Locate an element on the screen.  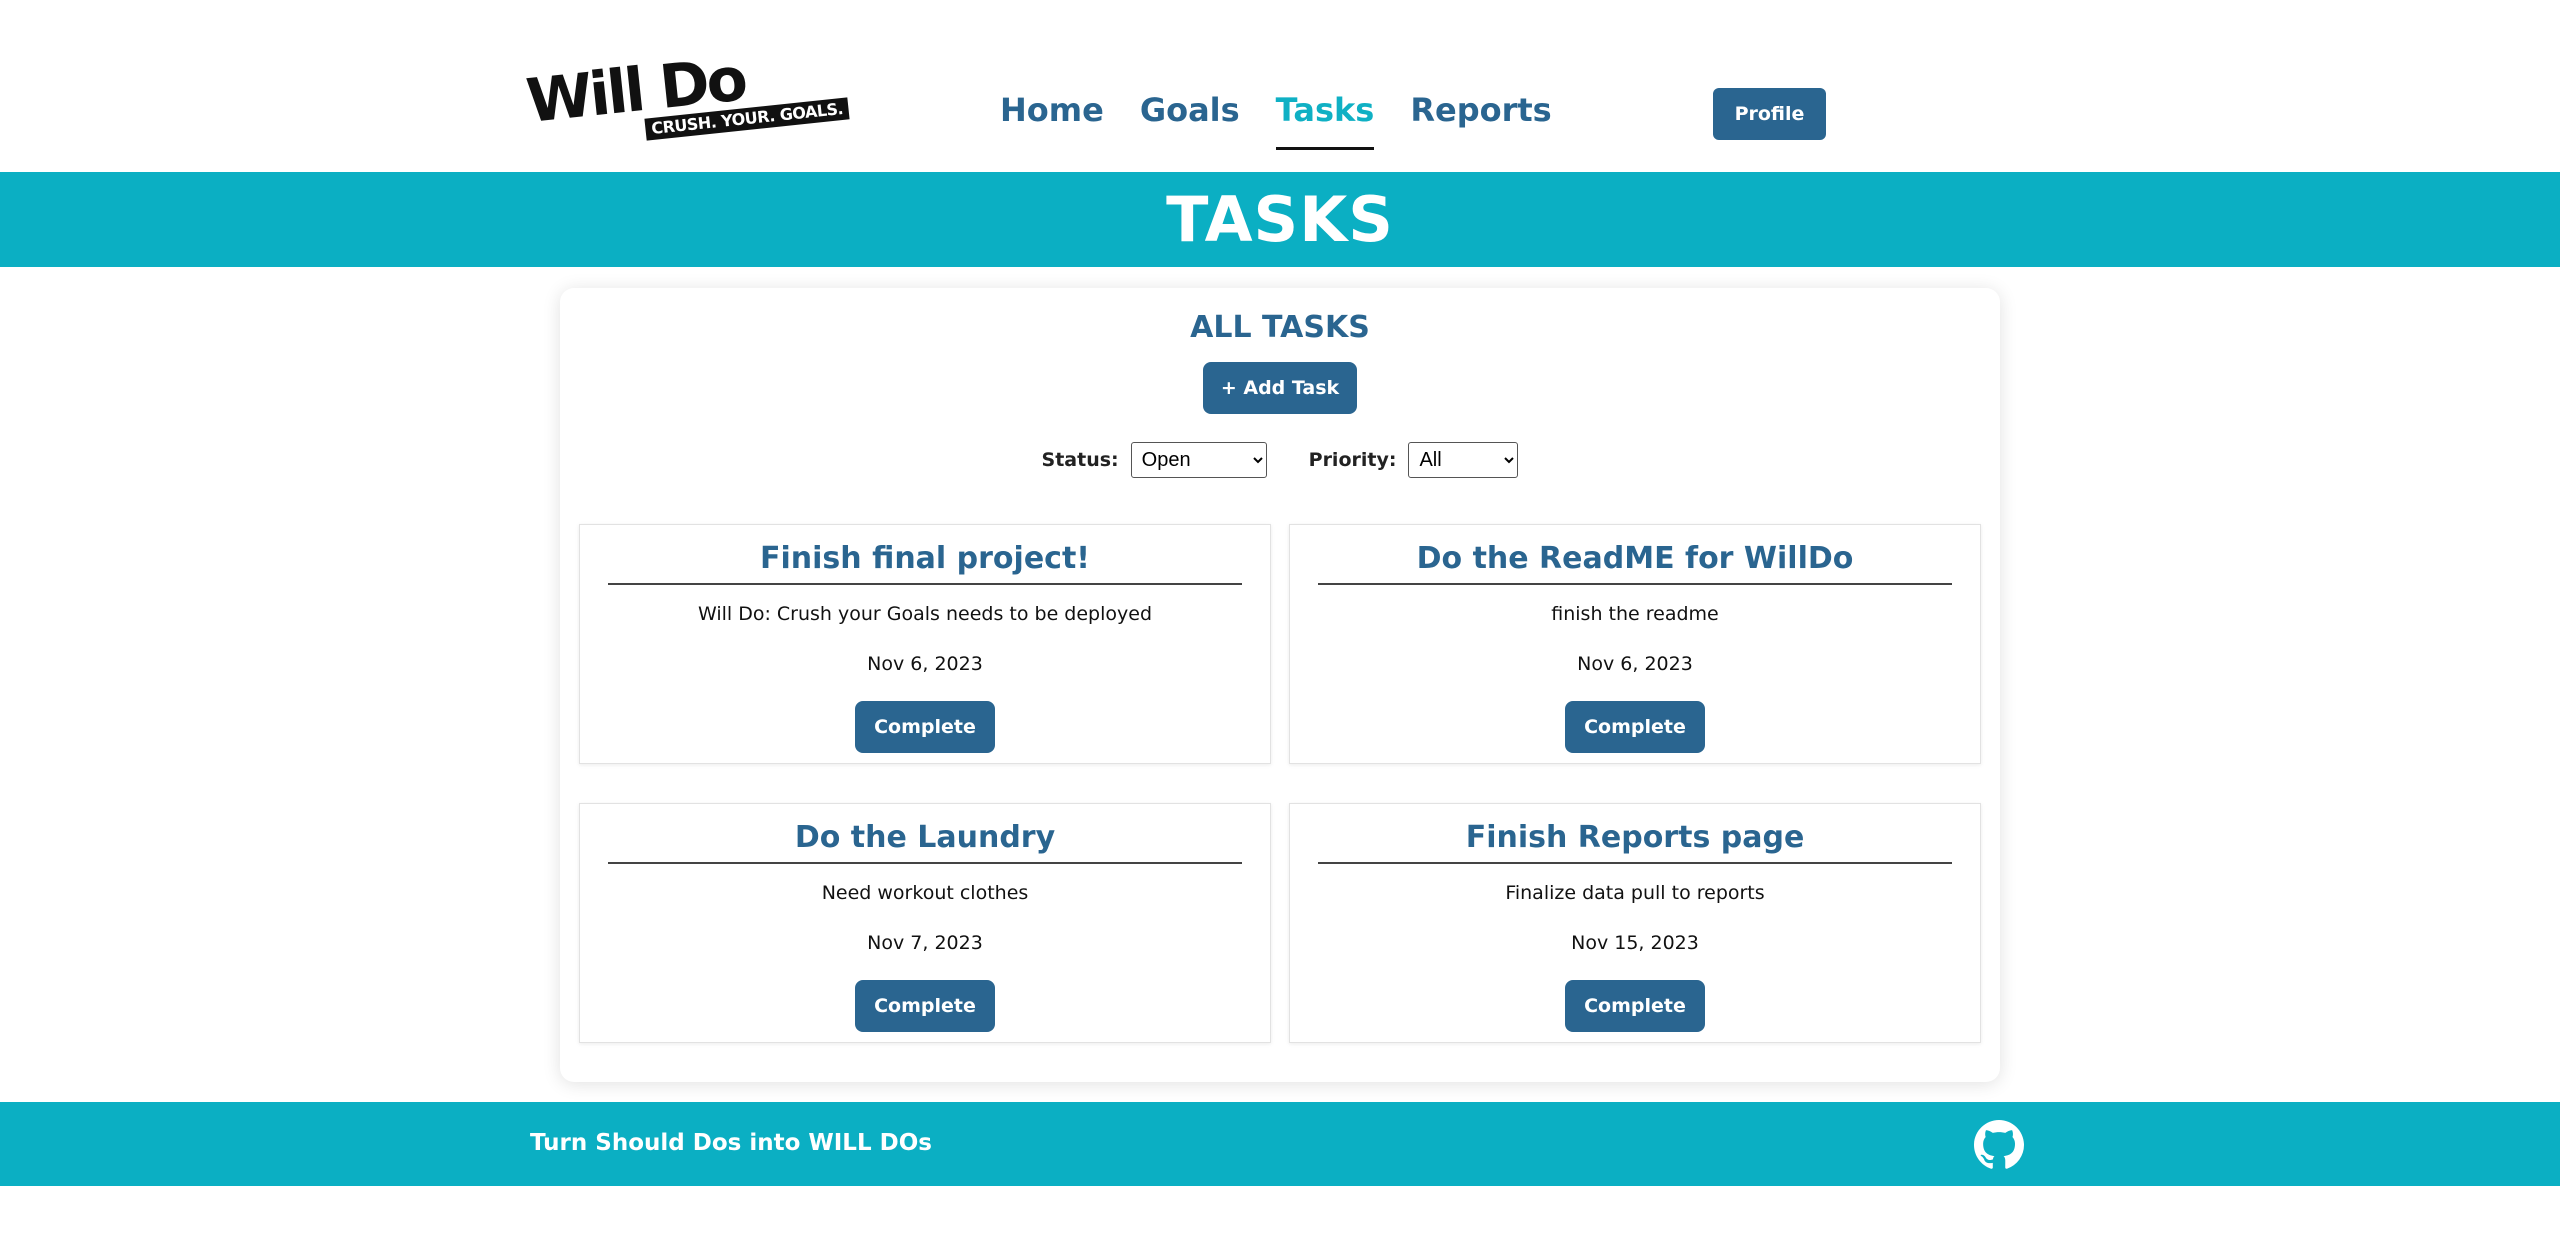
priority-filter-select: All is located at coordinates (1463, 460).